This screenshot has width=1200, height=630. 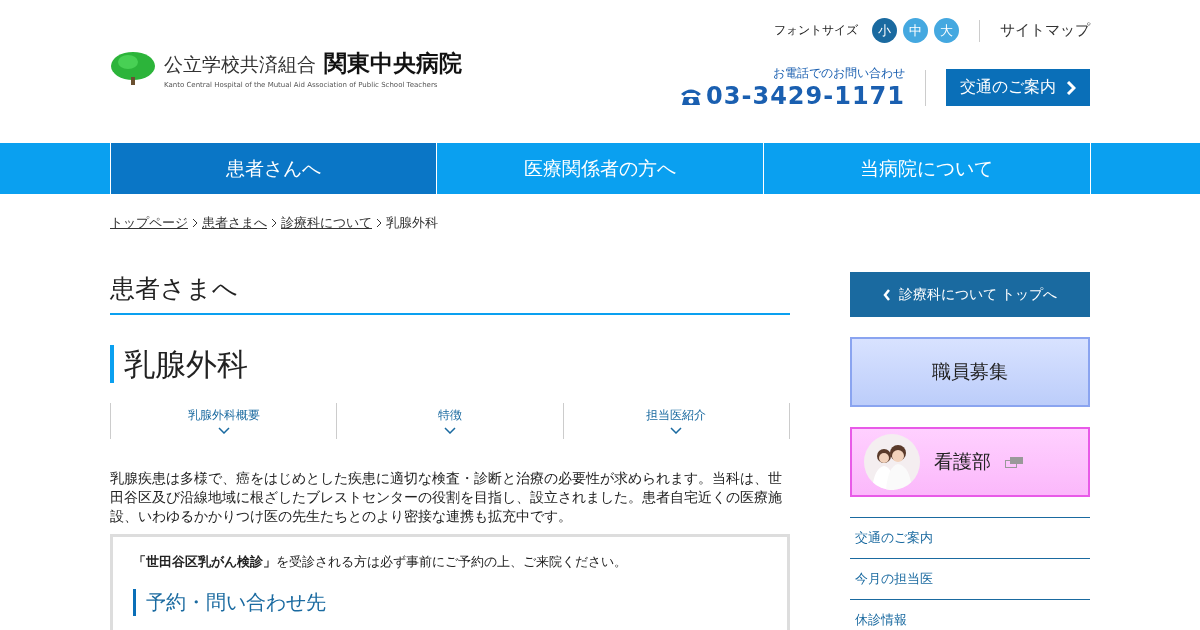 What do you see at coordinates (450, 602) in the screenshot?
I see `subheading: 予約・問い合わせ先` at bounding box center [450, 602].